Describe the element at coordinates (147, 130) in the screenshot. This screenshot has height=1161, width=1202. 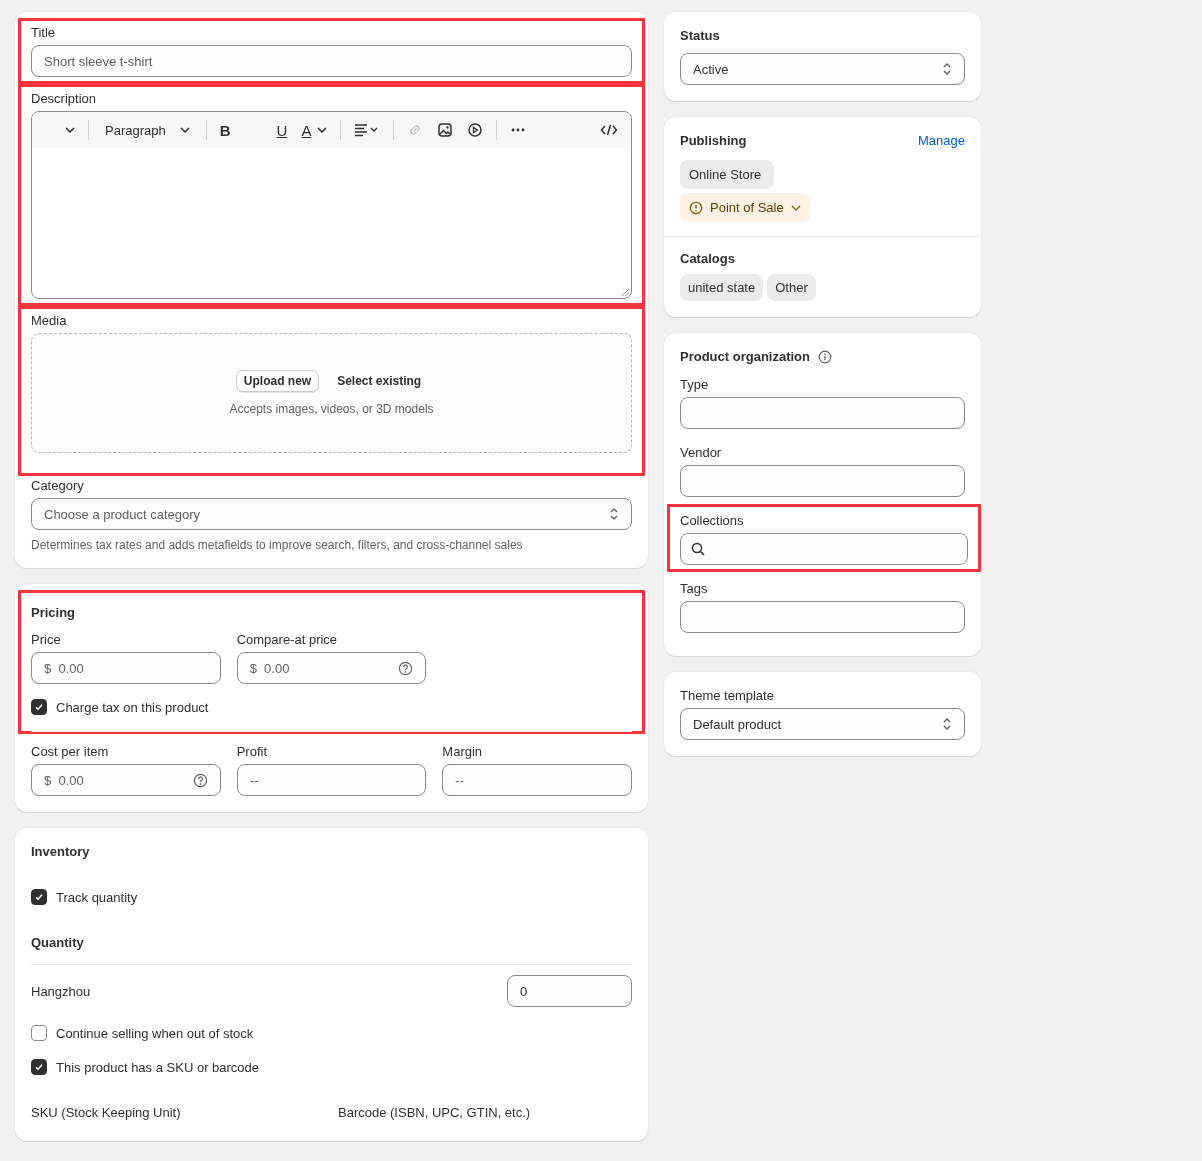
I see `format-select: Paragraph` at that location.